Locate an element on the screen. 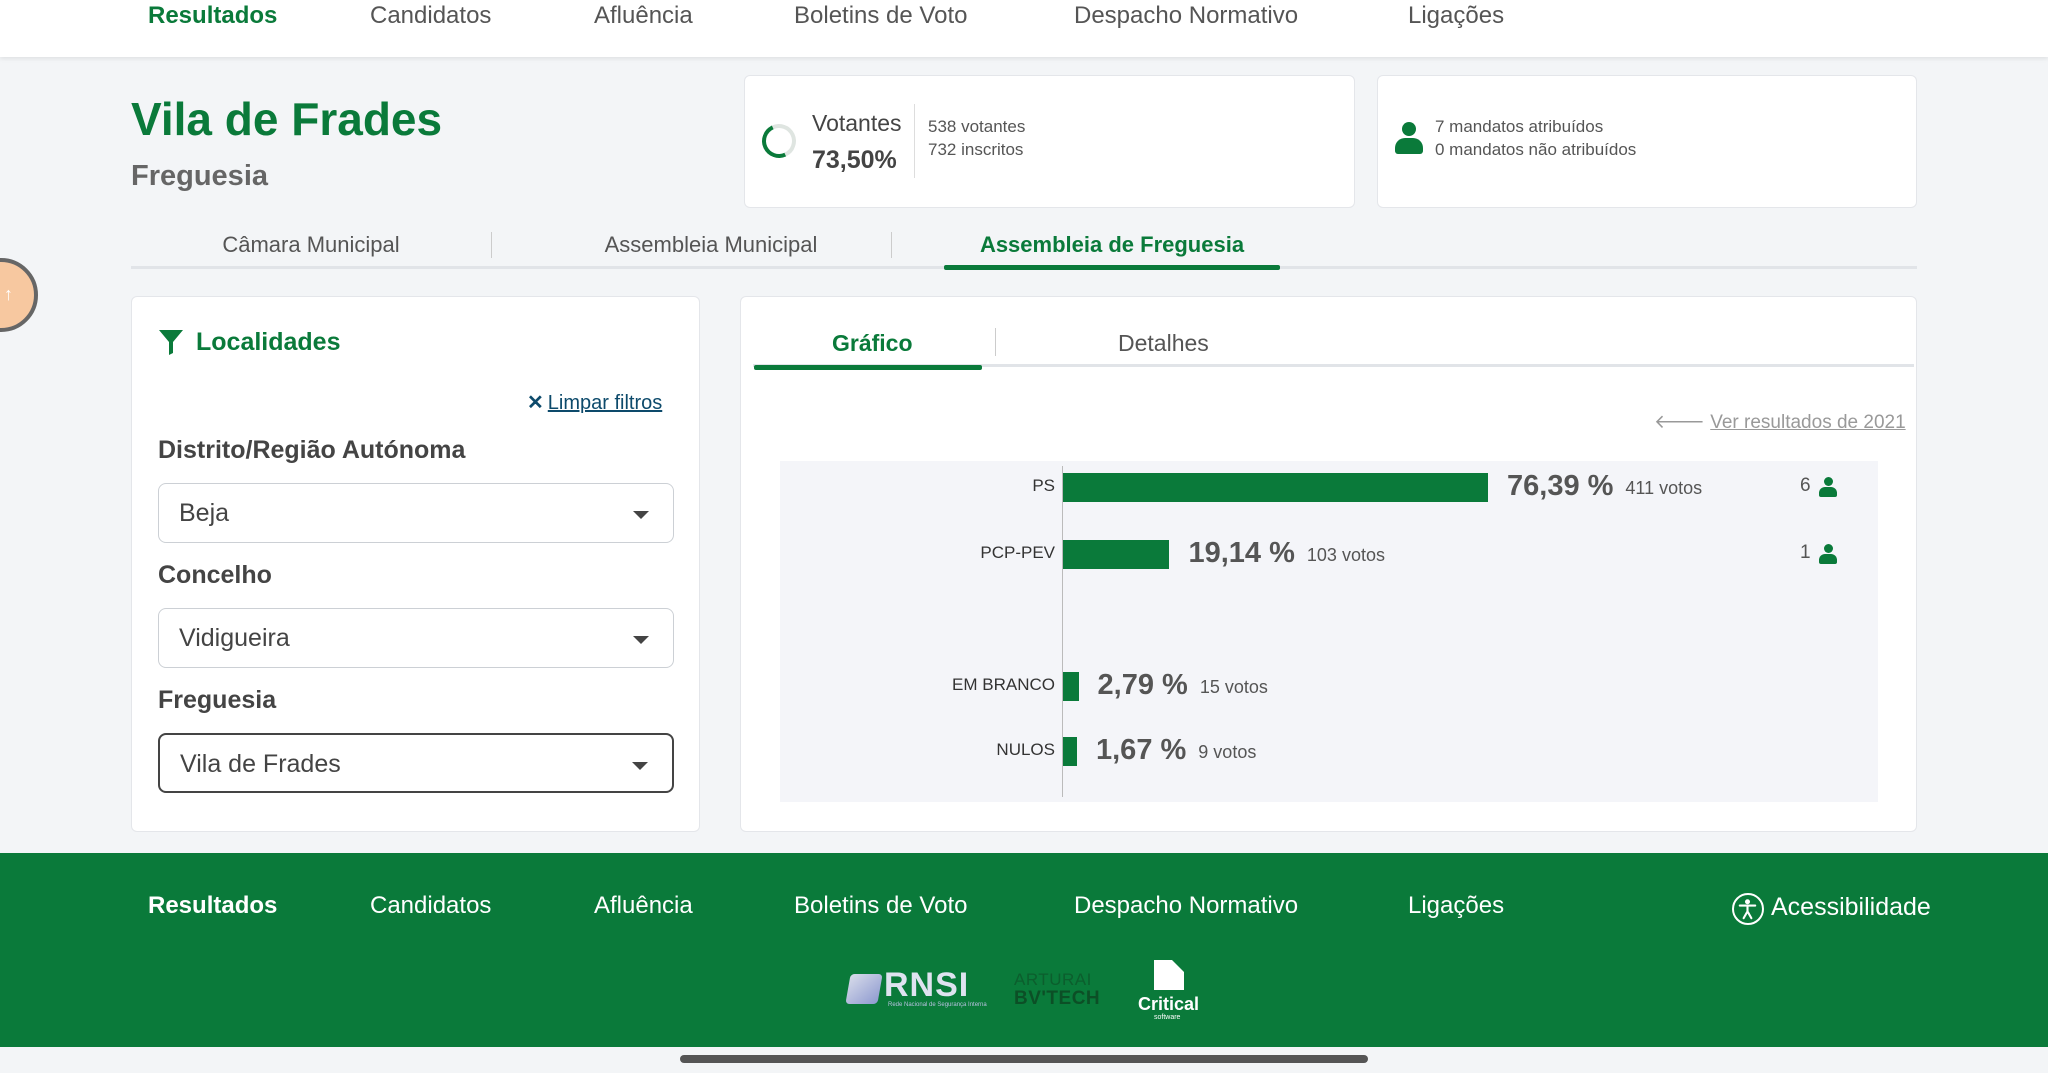  bar-category-label: PS is located at coordinates (1043, 485).